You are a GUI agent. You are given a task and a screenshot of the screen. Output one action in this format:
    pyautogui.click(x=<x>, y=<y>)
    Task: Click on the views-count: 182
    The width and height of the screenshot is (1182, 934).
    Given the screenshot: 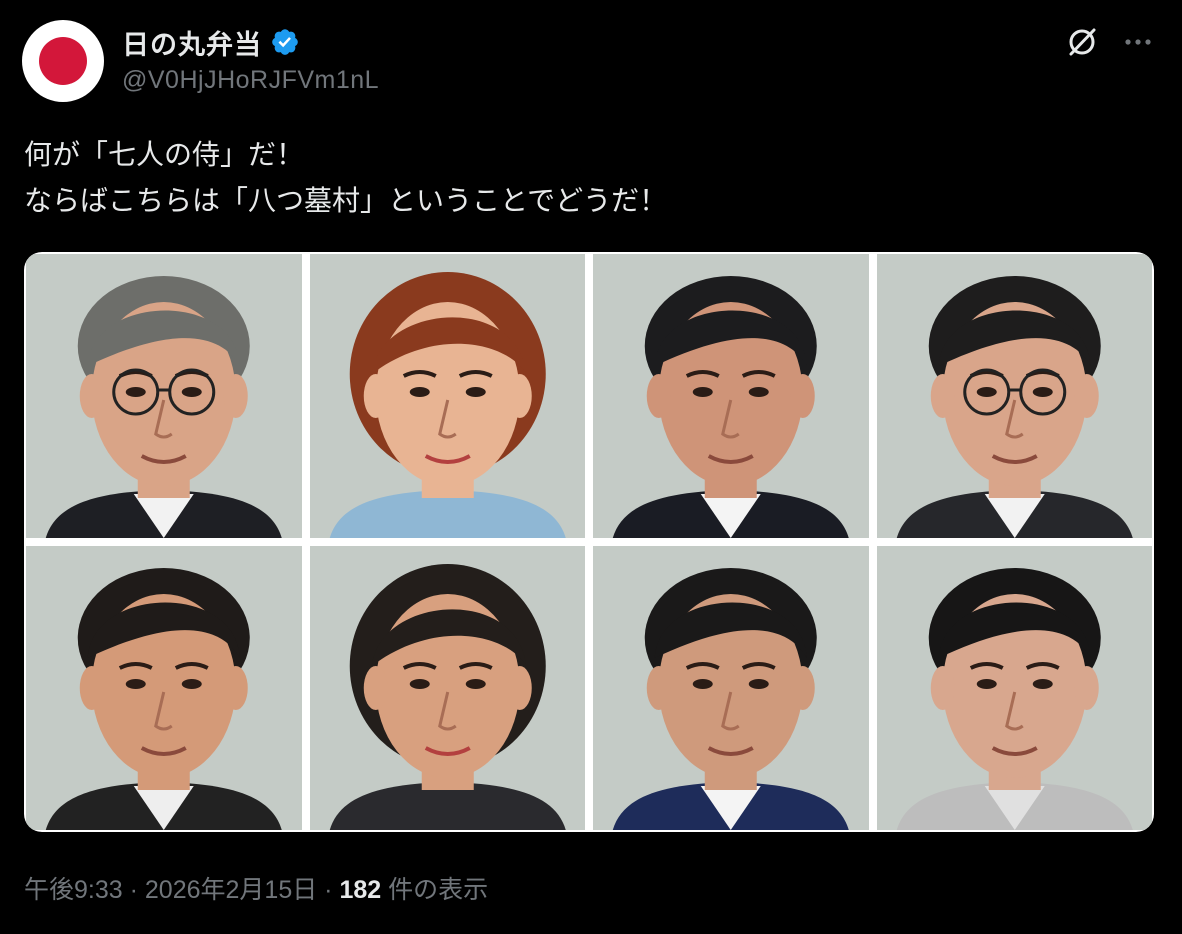 What is the action you would take?
    pyautogui.click(x=360, y=890)
    